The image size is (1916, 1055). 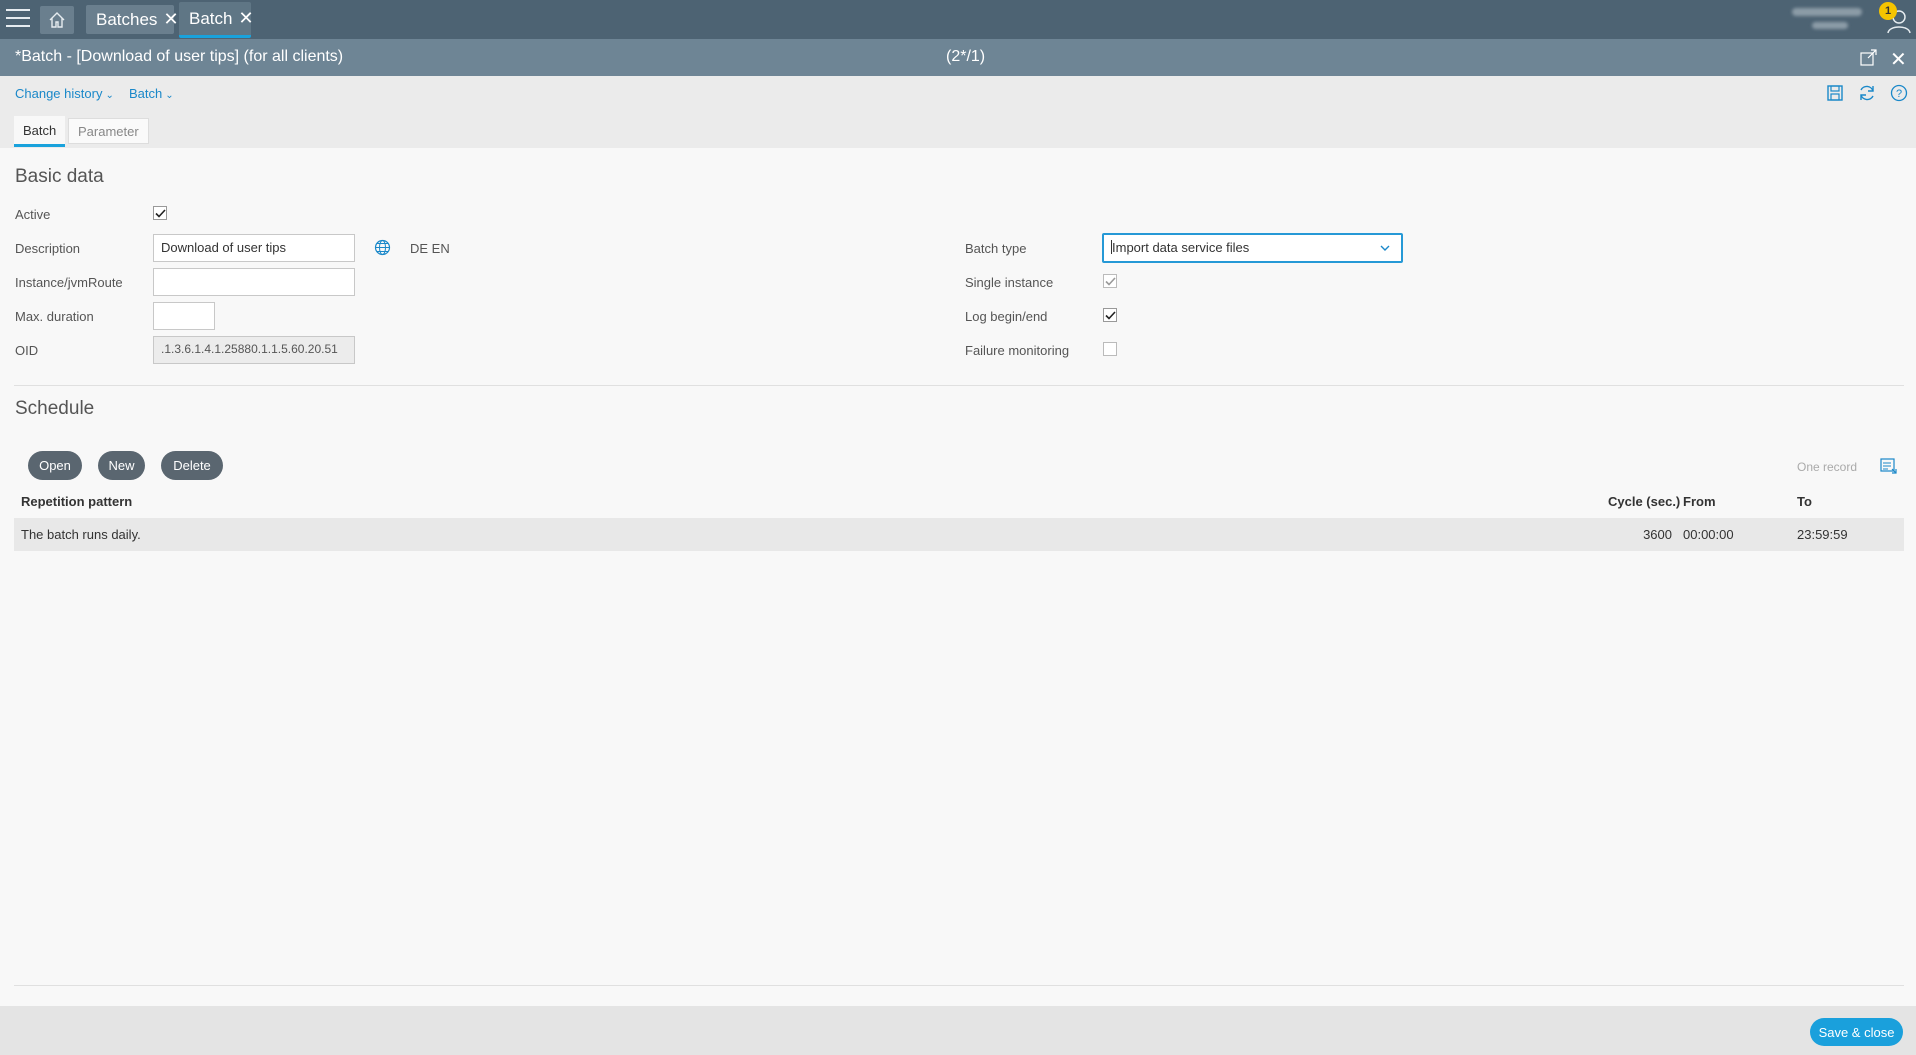 What do you see at coordinates (254, 248) in the screenshot?
I see `description-input: Download of user tips` at bounding box center [254, 248].